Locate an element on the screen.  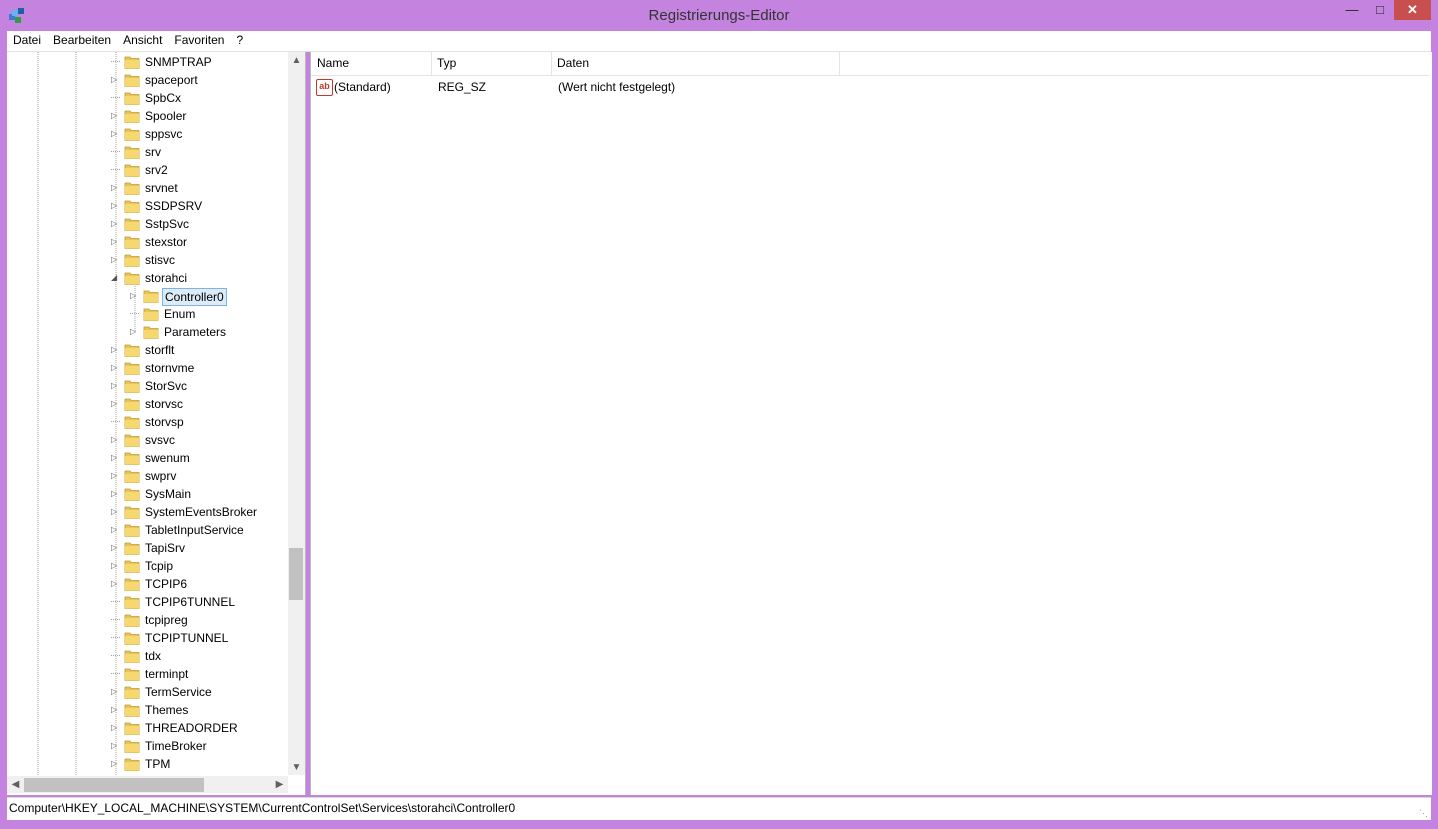
tree-item: ◢ storahci is located at coordinates (147, 278).